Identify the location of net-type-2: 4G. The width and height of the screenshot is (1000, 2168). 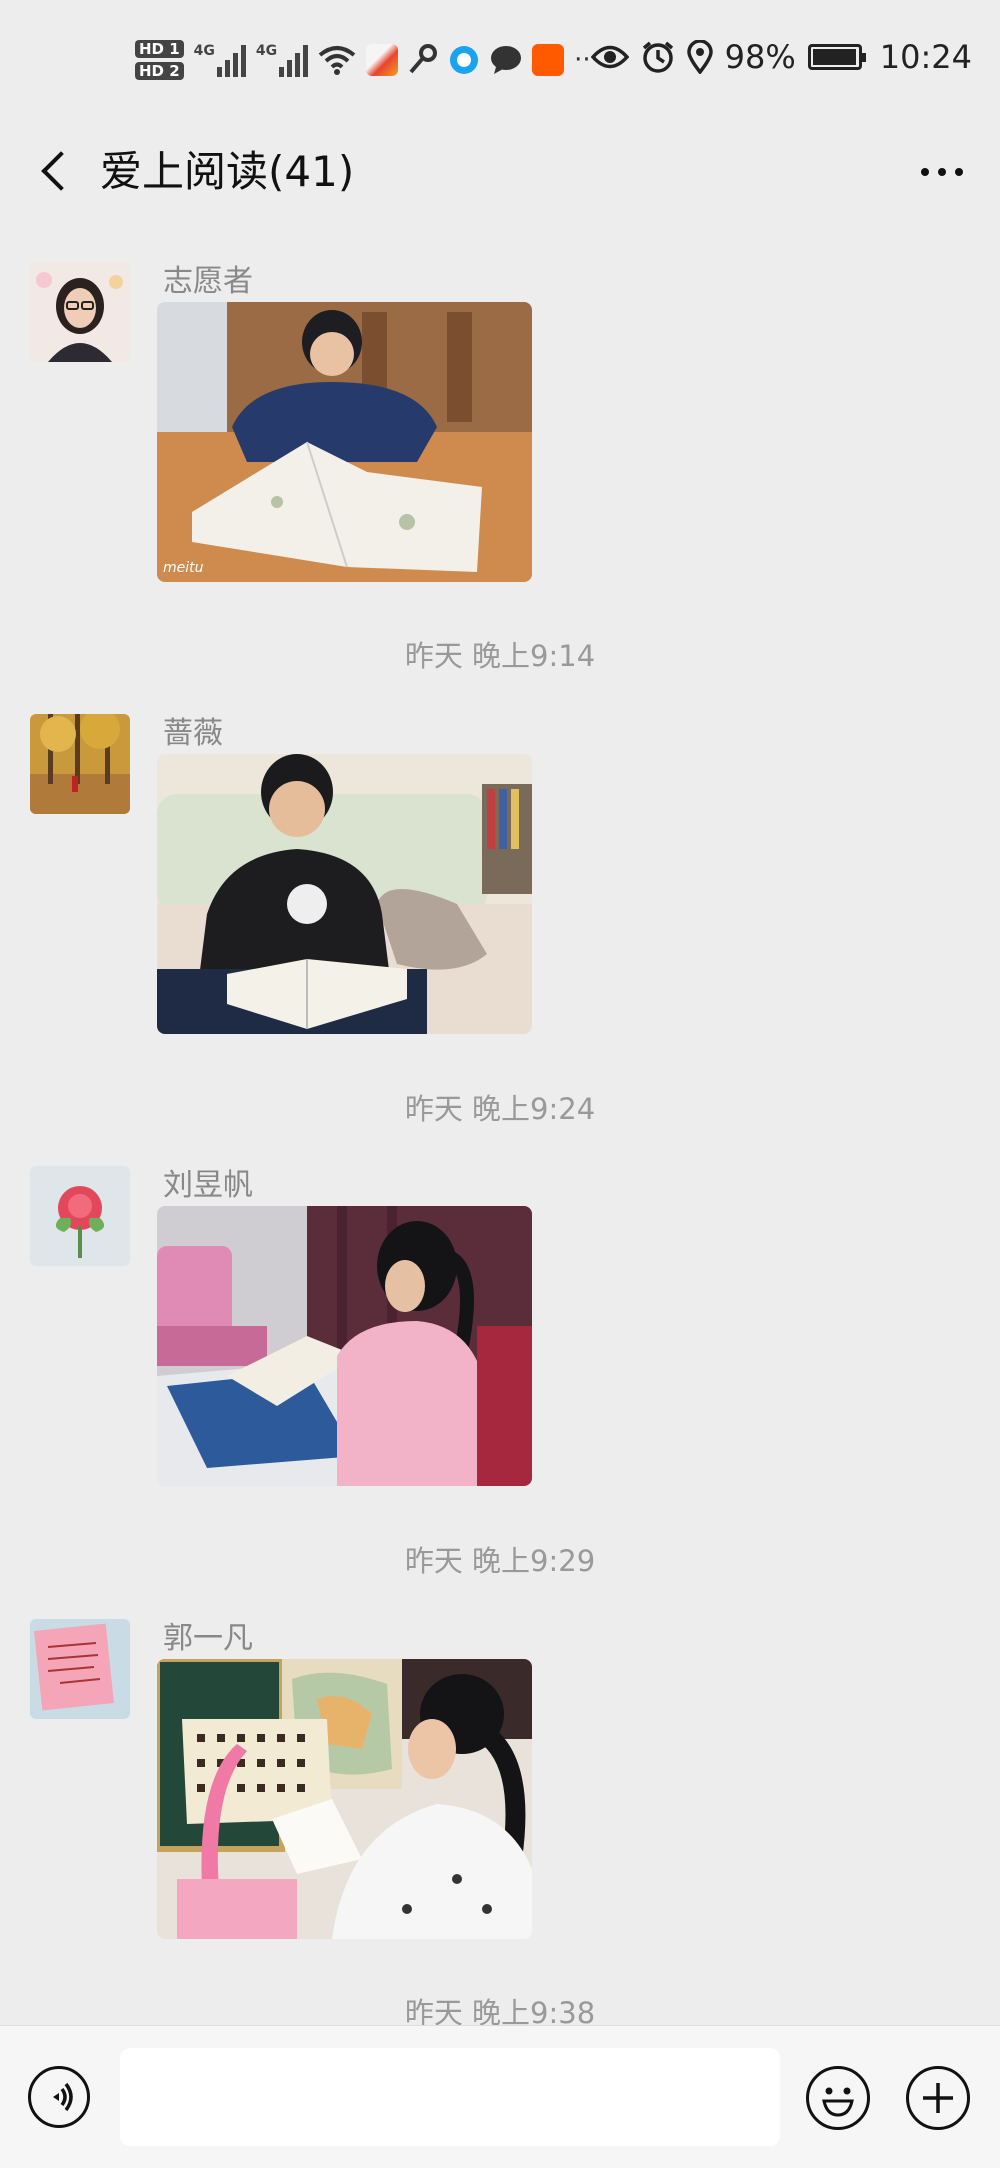
(266, 51).